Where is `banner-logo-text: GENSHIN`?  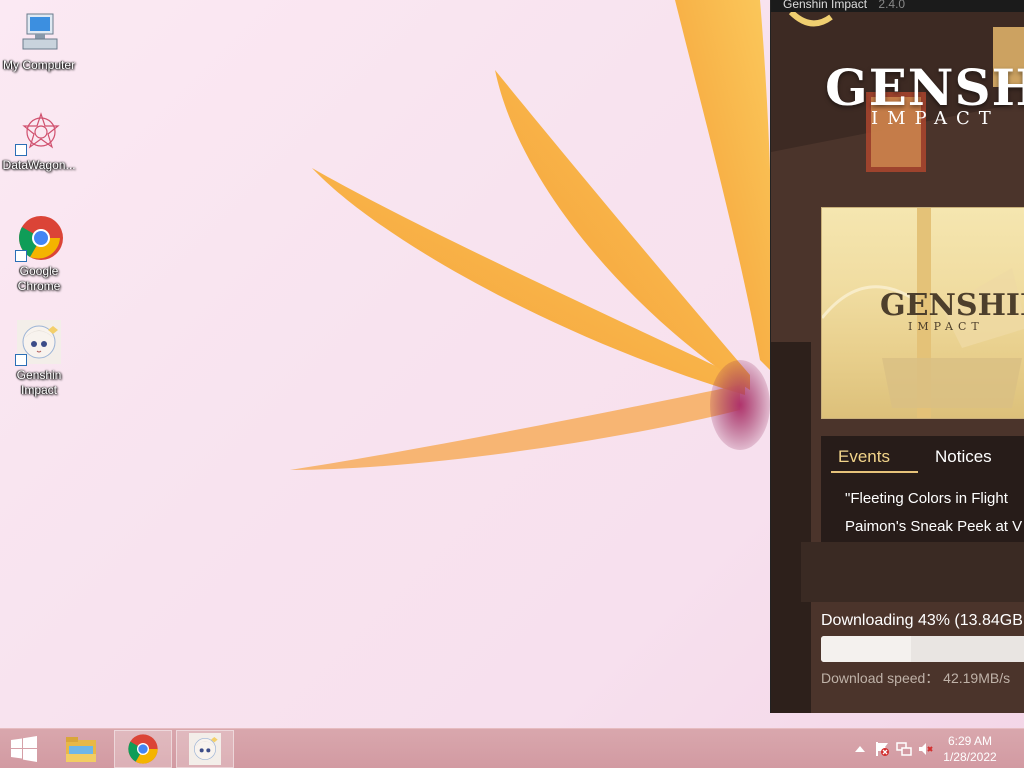
banner-logo-text: GENSHIN is located at coordinates (952, 305).